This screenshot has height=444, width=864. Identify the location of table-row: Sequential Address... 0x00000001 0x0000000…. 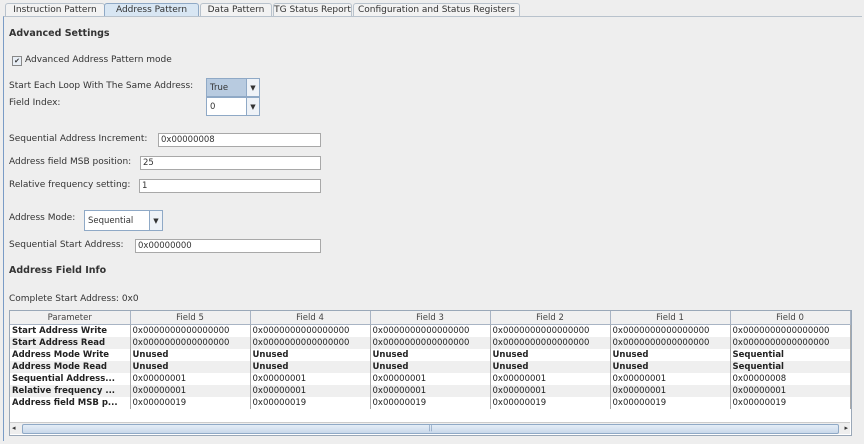
(430, 379).